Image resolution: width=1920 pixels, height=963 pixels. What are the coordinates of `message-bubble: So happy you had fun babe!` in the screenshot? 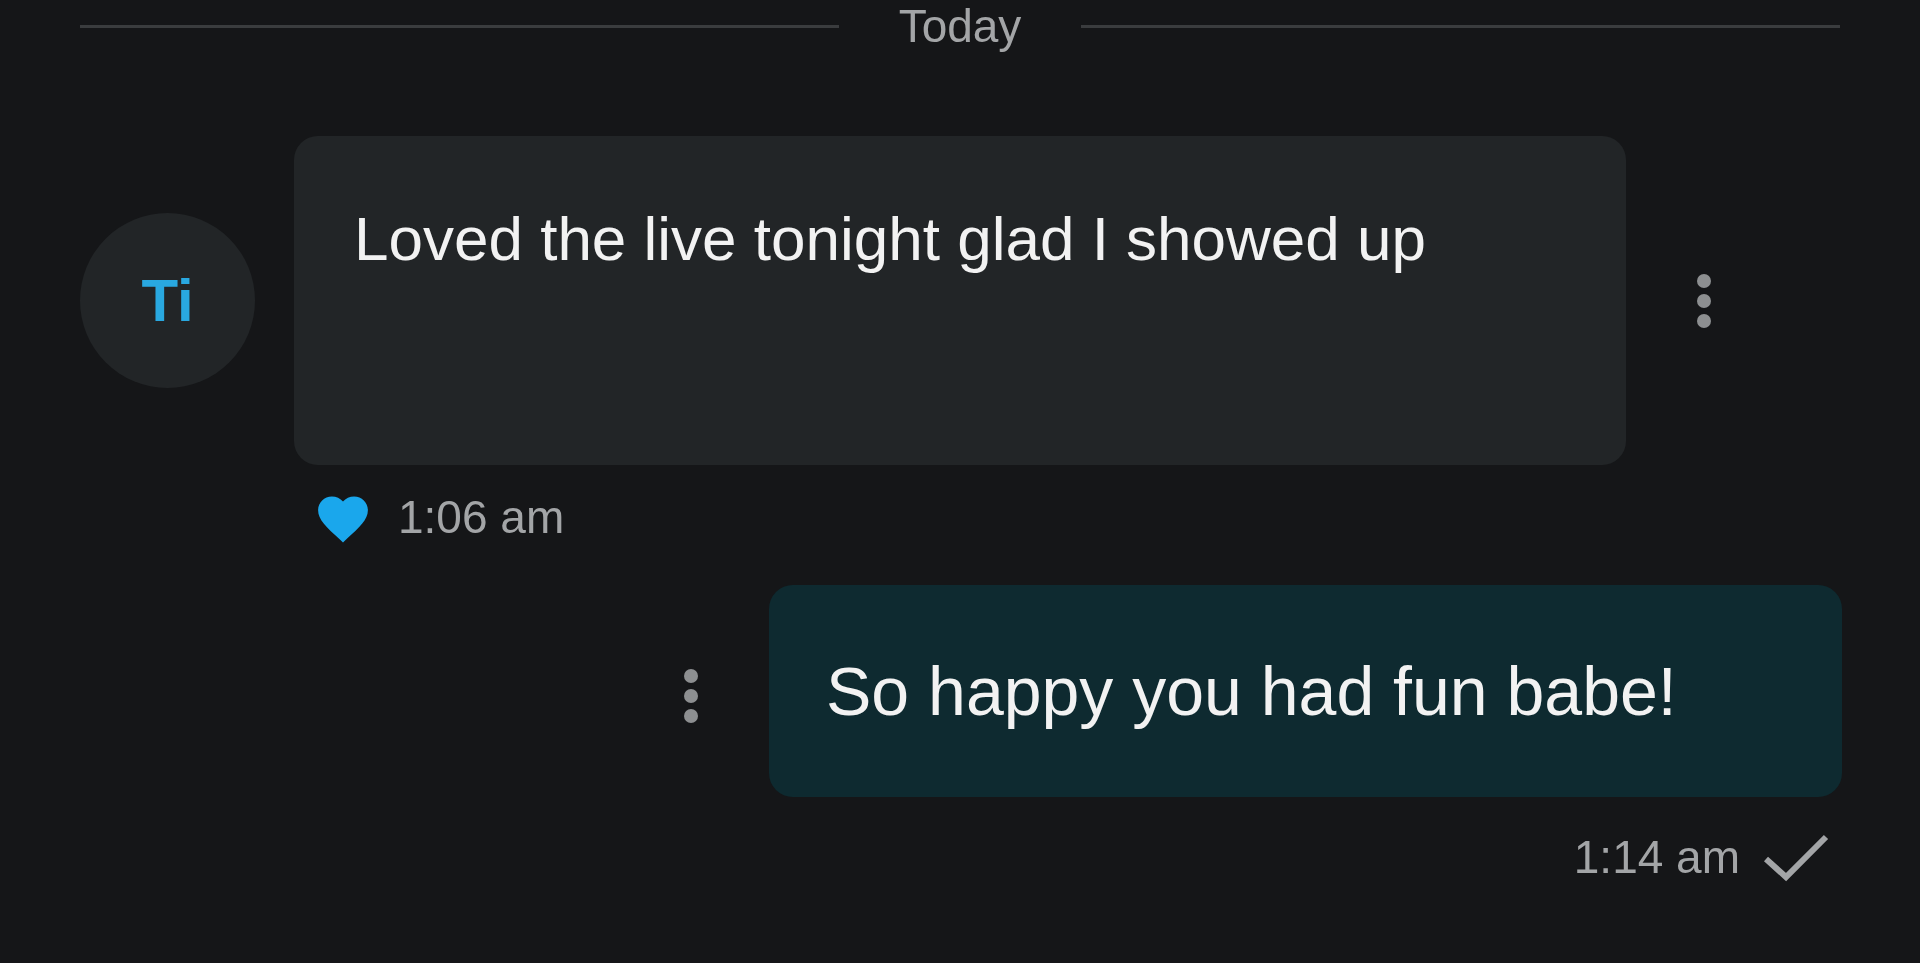 It's located at (1305, 691).